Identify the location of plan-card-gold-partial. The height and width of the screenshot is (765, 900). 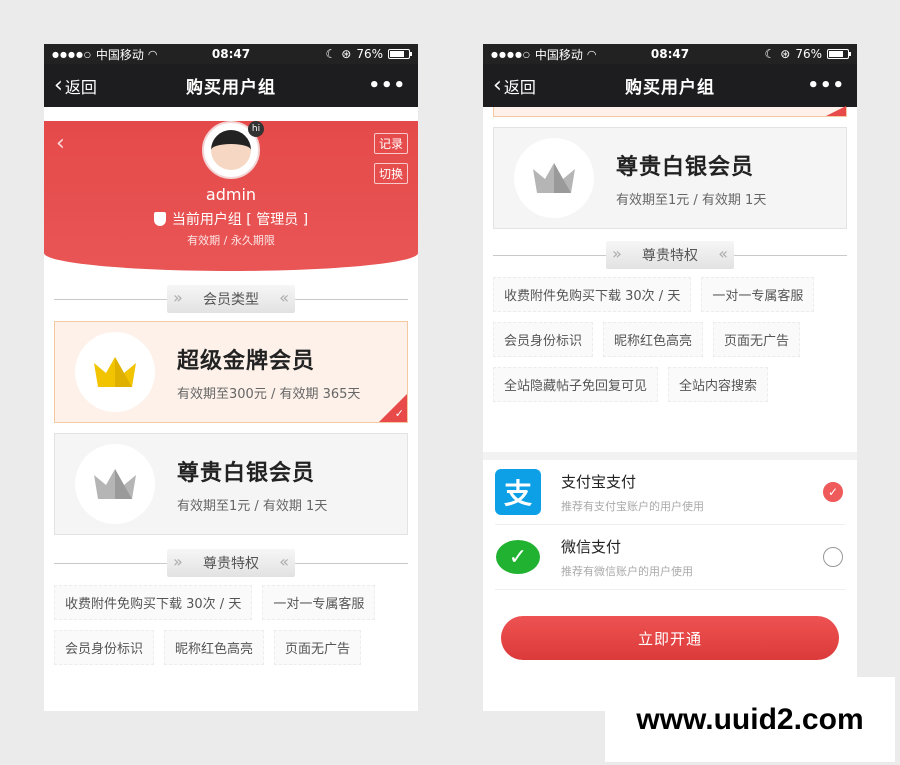
(670, 111).